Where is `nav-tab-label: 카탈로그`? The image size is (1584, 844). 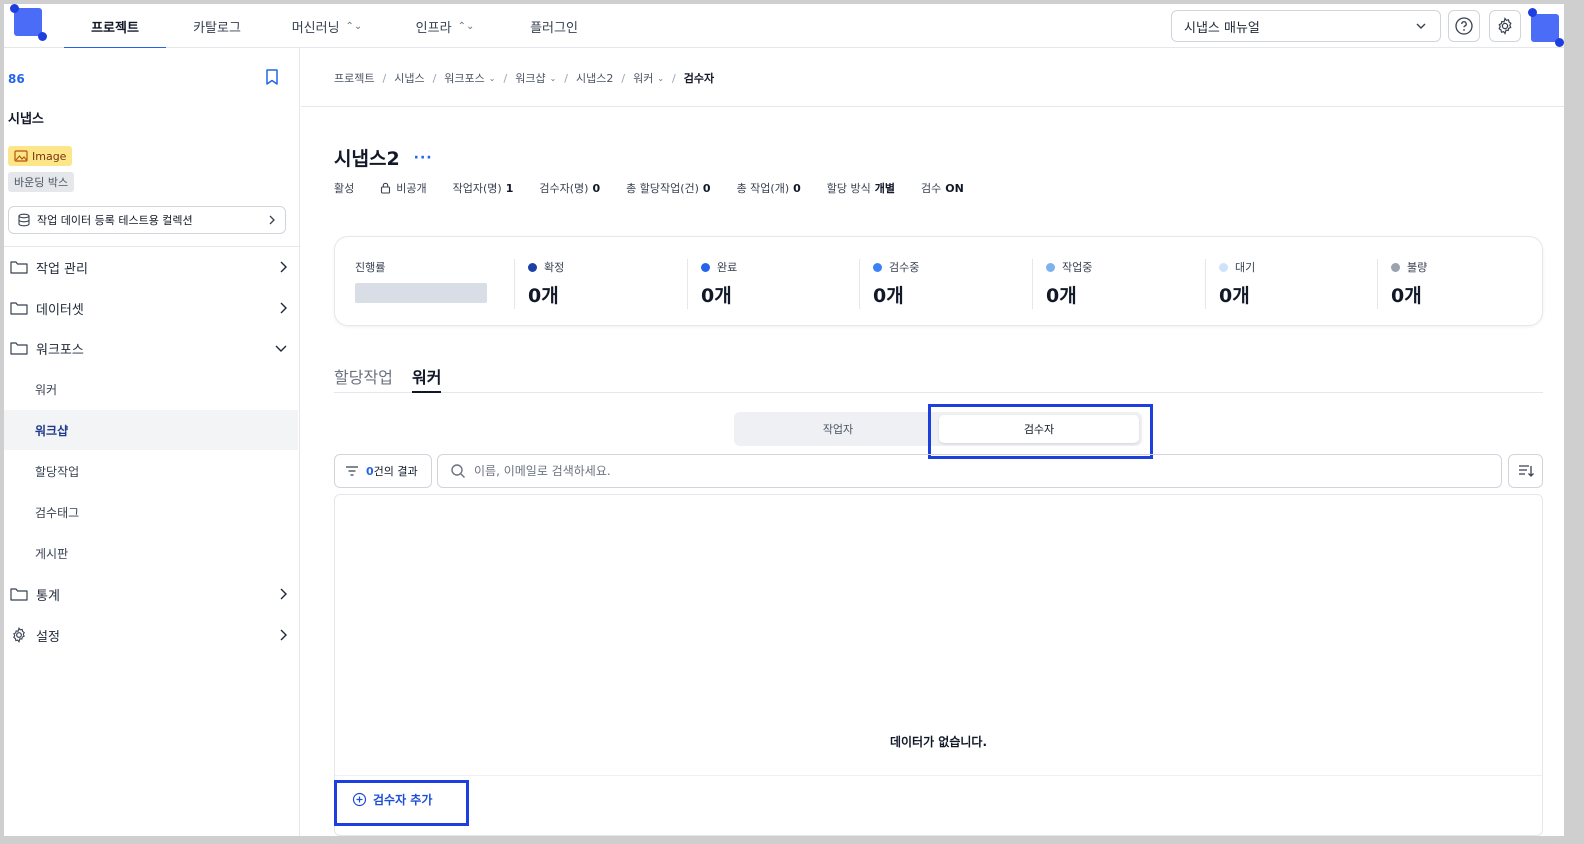
nav-tab-label: 카탈로그 is located at coordinates (217, 28).